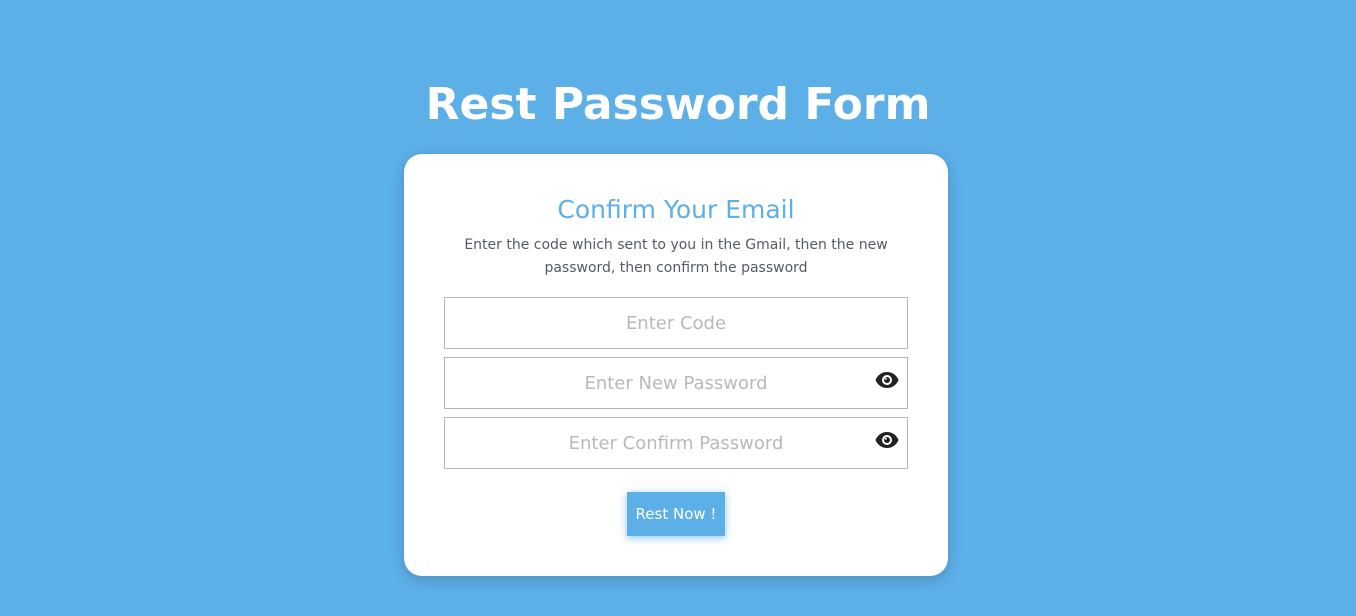 The image size is (1356, 616). What do you see at coordinates (676, 514) in the screenshot?
I see `reset-now-button: Rest Now !` at bounding box center [676, 514].